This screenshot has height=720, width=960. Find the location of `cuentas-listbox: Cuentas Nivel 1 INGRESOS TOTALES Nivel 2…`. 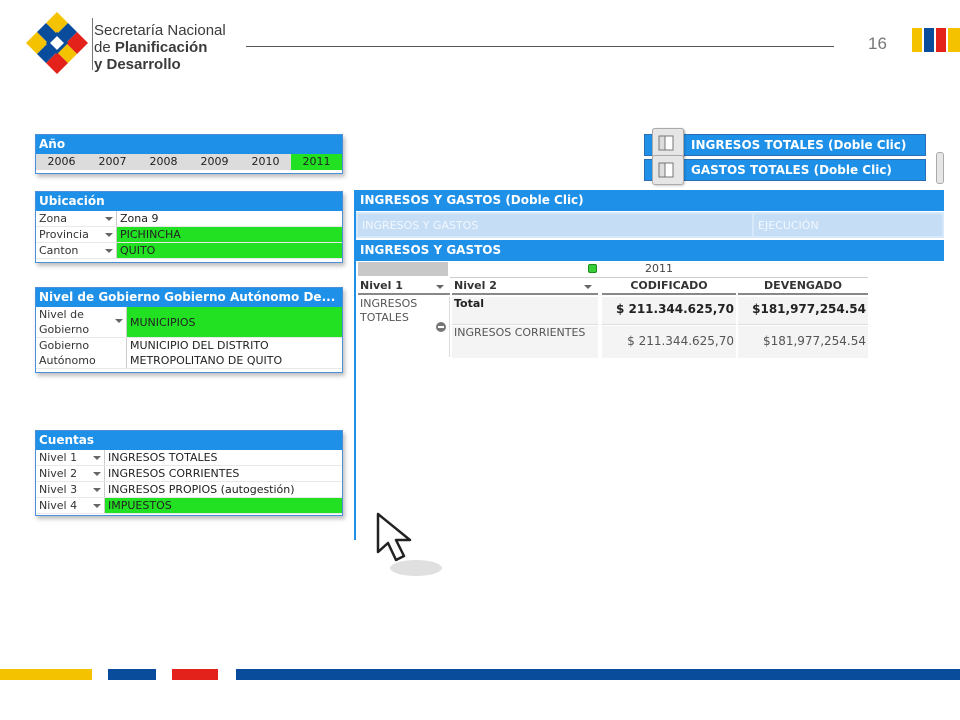

cuentas-listbox: Cuentas Nivel 1 INGRESOS TOTALES Nivel 2… is located at coordinates (189, 473).